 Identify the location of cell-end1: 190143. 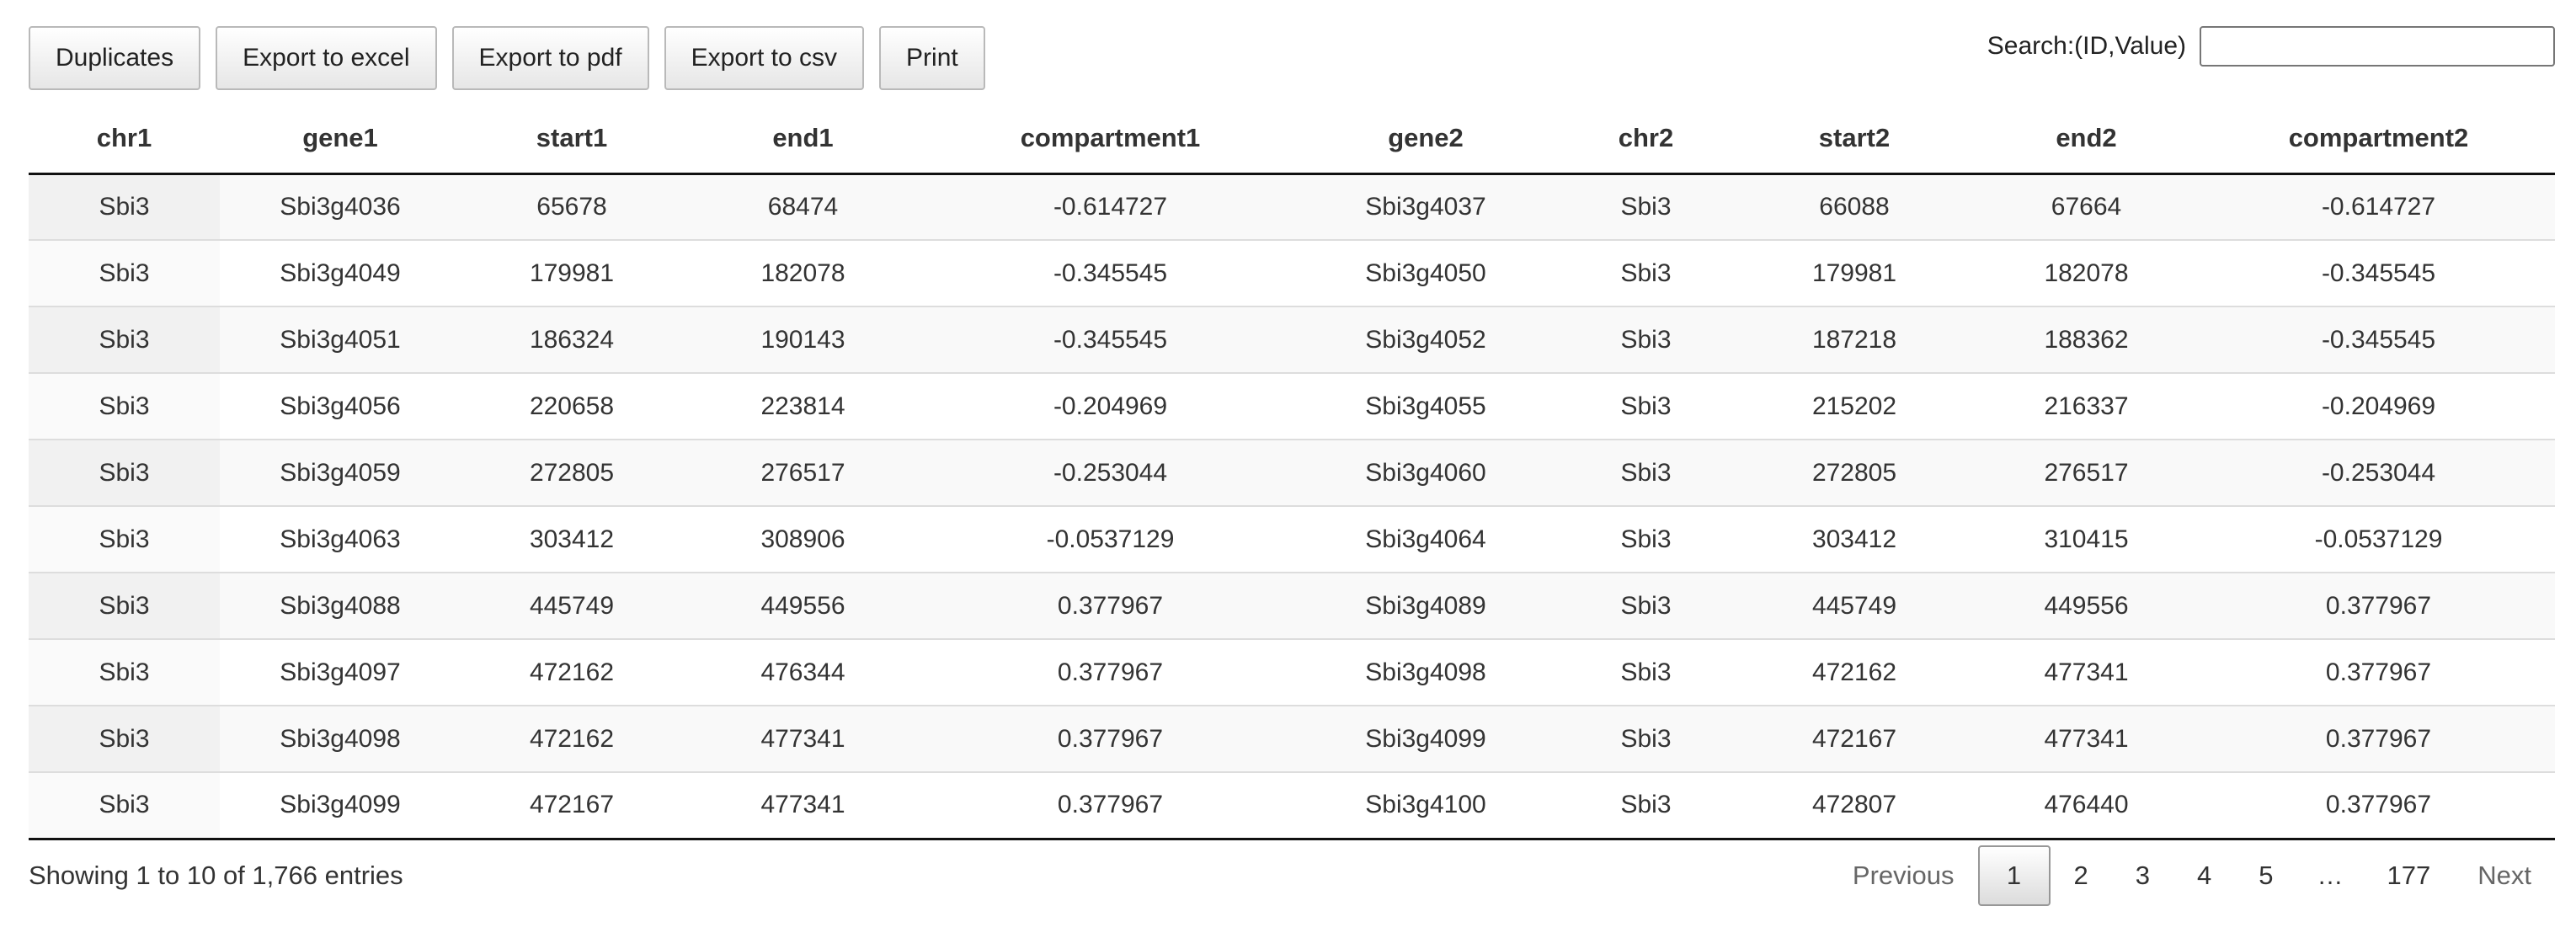
(803, 340).